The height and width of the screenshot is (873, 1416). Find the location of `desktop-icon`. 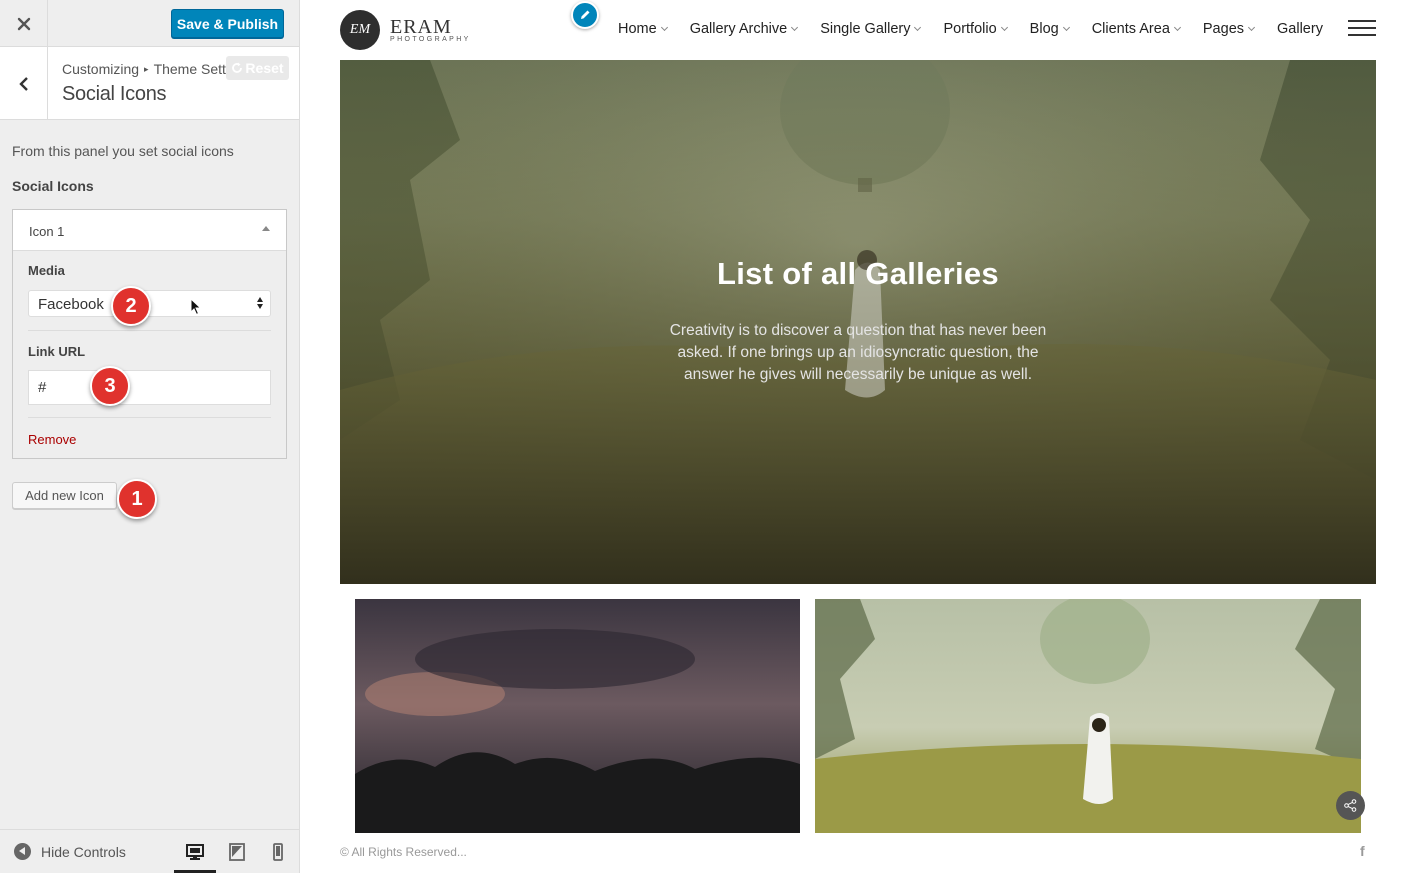

desktop-icon is located at coordinates (195, 852).